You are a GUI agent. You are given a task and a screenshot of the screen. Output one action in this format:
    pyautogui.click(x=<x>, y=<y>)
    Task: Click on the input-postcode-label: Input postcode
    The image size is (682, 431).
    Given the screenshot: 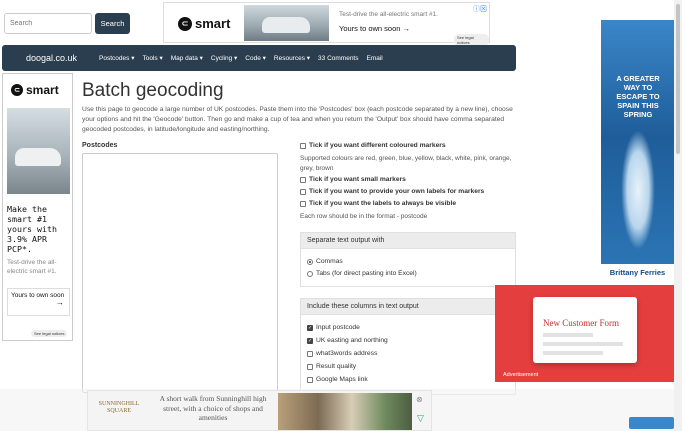 What is the action you would take?
    pyautogui.click(x=338, y=327)
    